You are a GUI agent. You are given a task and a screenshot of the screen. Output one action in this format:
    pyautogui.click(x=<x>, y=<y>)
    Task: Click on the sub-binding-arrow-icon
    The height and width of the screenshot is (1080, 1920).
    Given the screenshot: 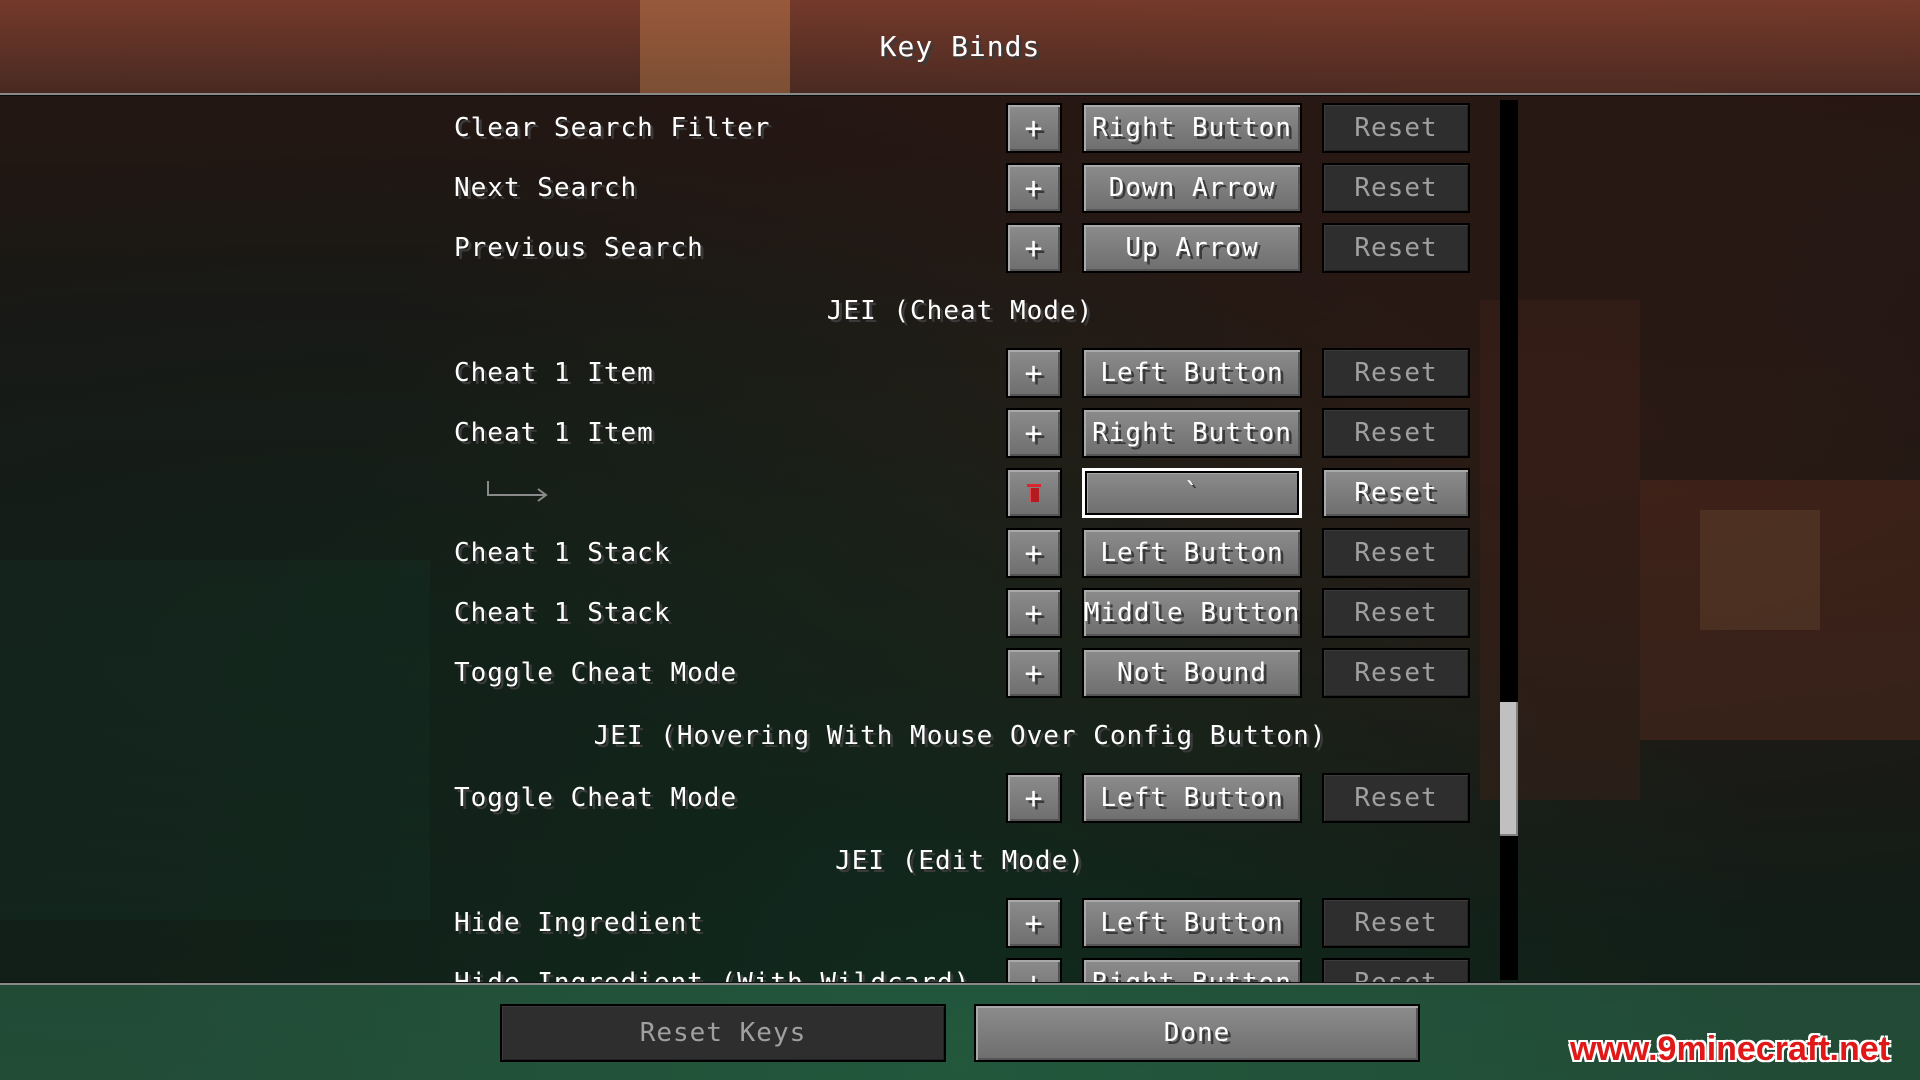 What is the action you would take?
    pyautogui.click(x=517, y=491)
    